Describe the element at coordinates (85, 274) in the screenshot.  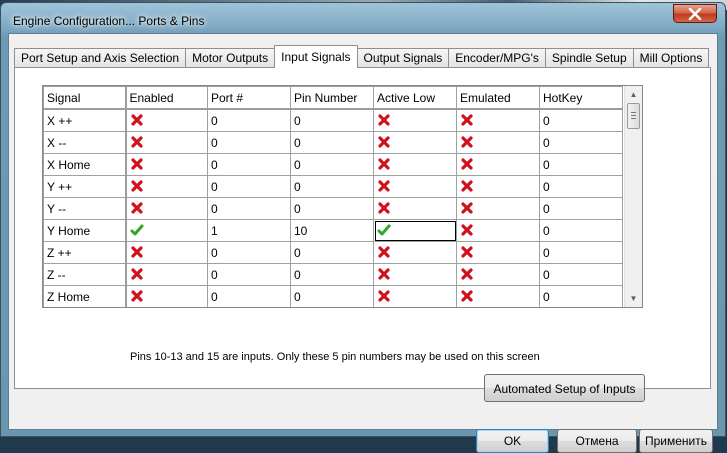
I see `cell-signal: Z --` at that location.